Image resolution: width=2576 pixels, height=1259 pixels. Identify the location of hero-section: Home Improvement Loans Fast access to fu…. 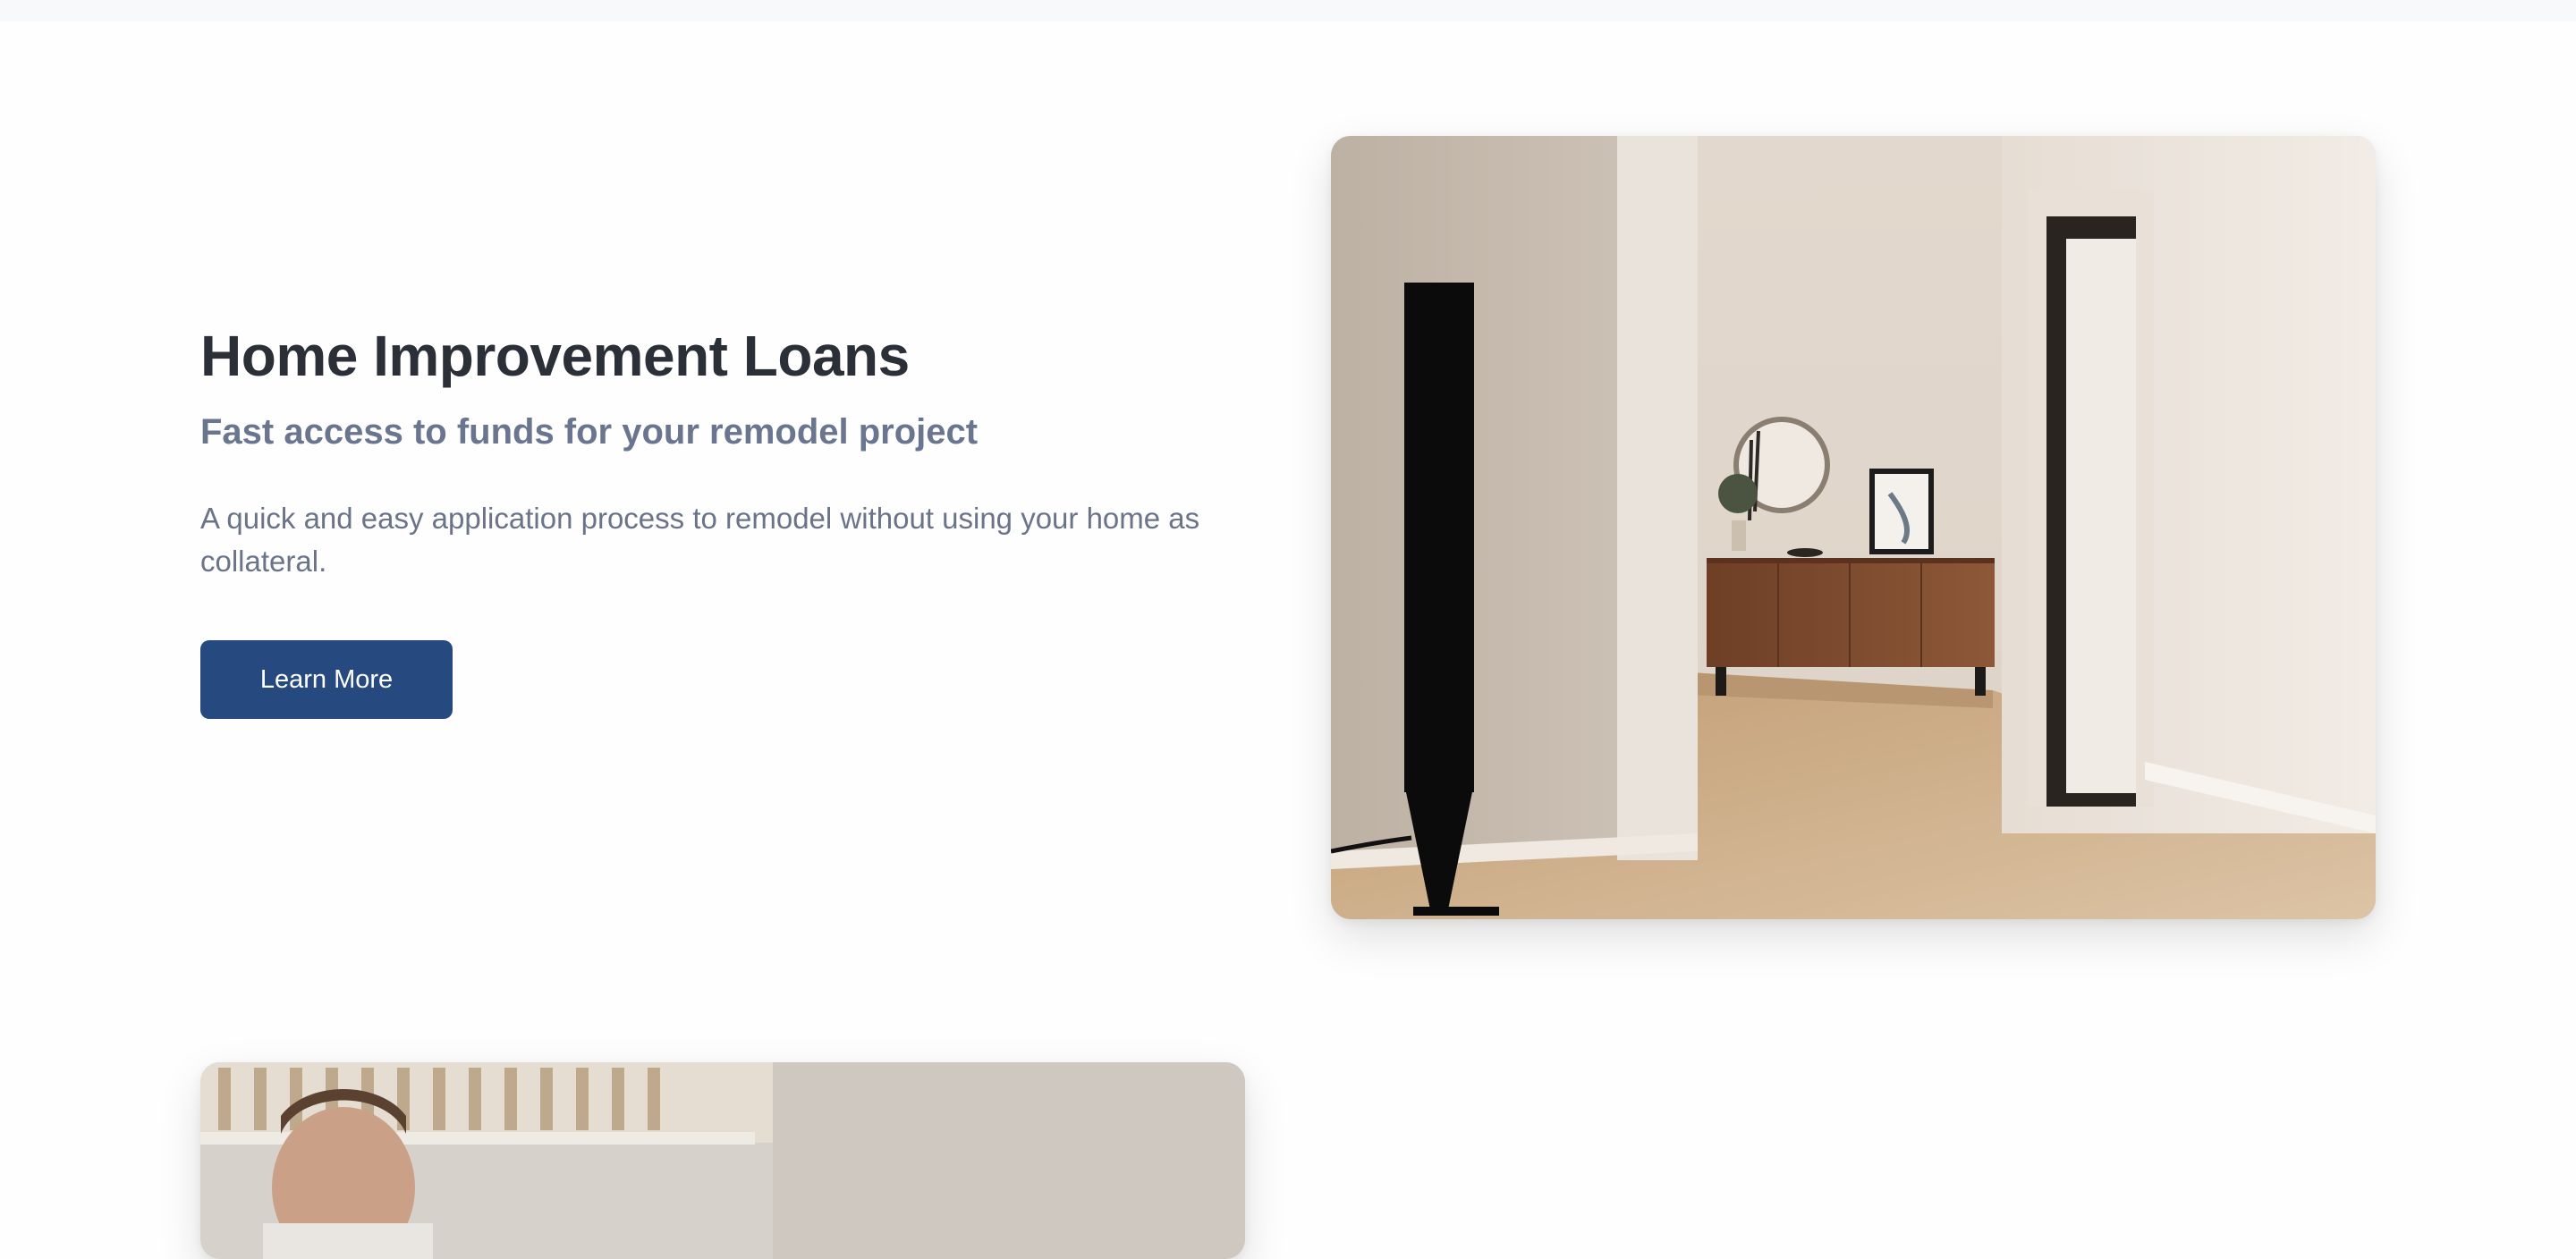
(728, 521).